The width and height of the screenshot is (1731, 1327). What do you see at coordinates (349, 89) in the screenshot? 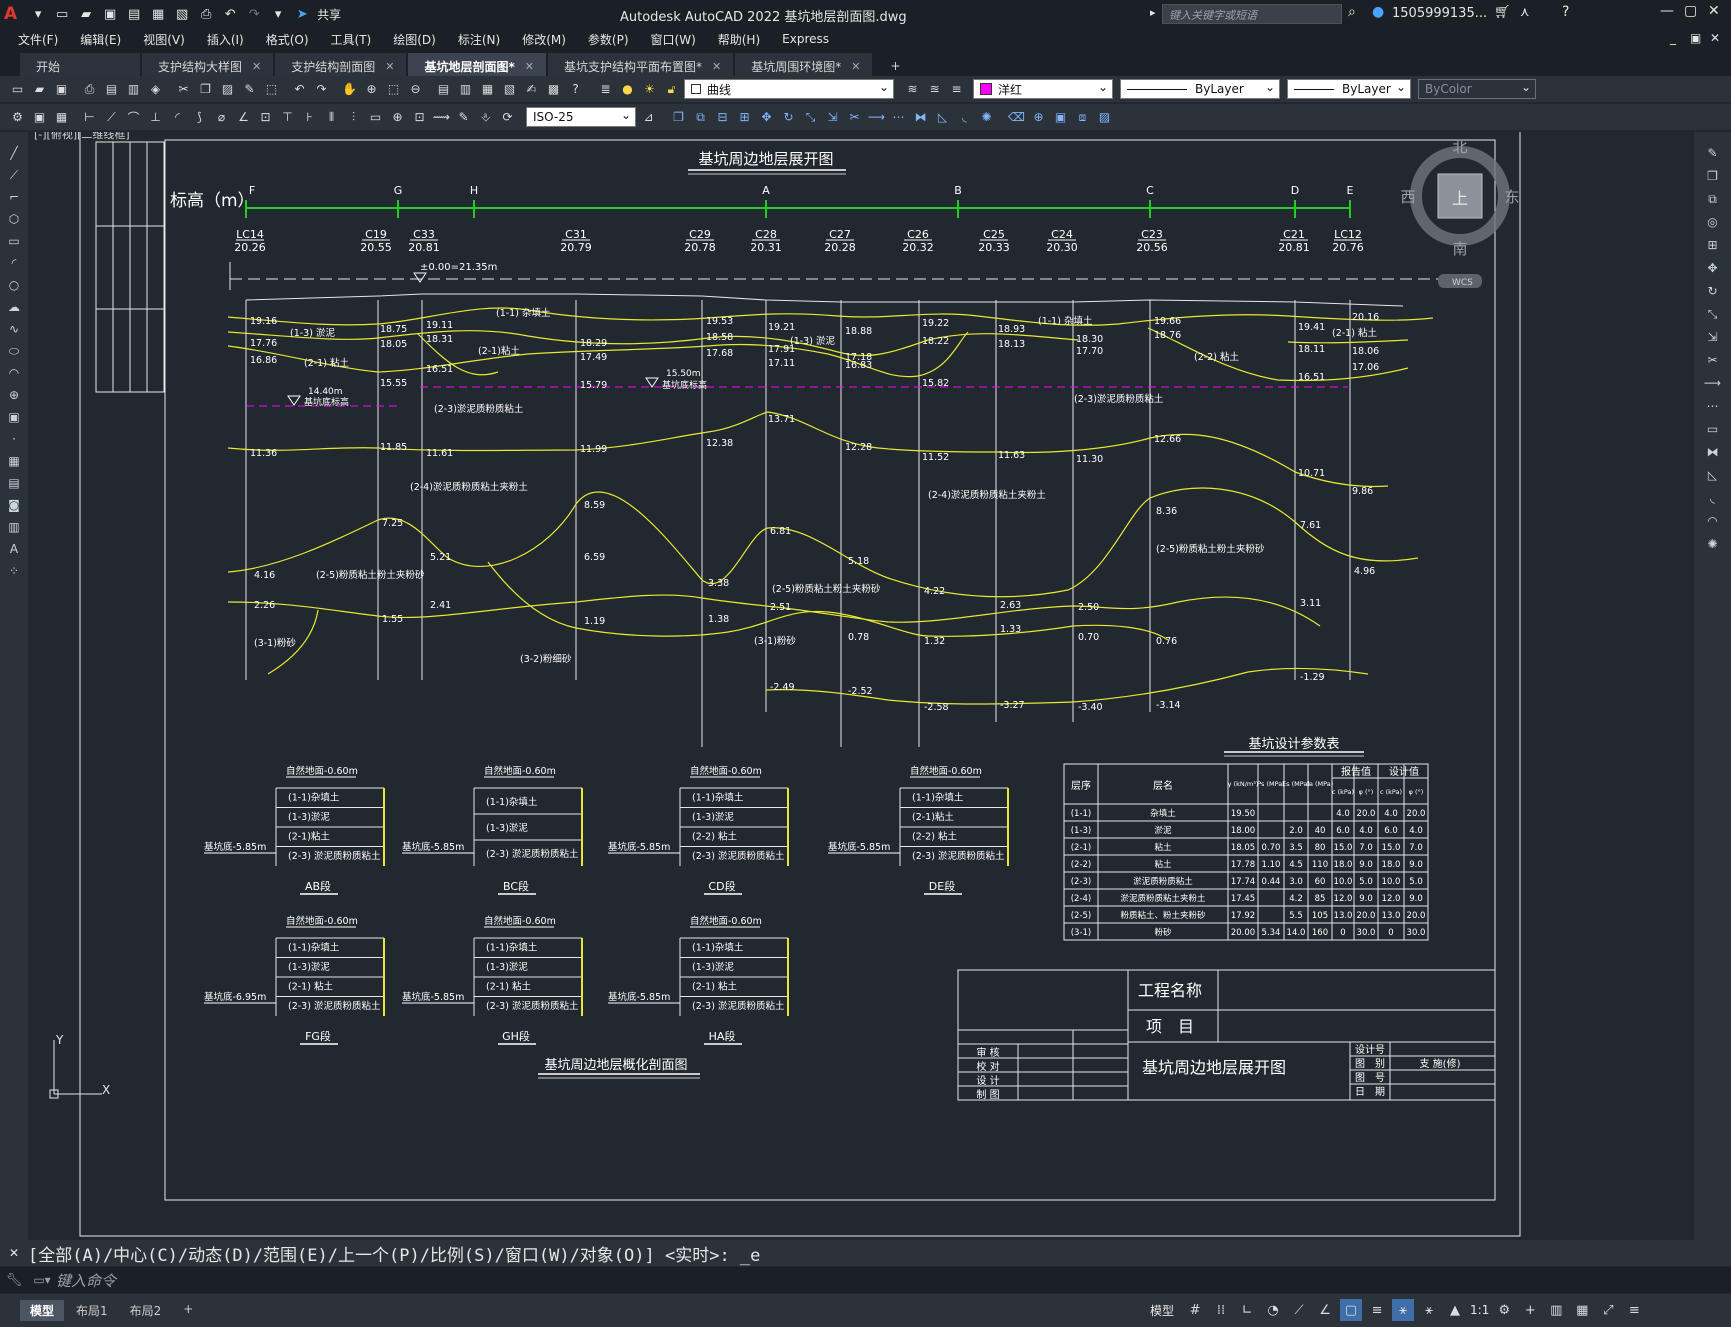
I see `pan-icon: ✋` at bounding box center [349, 89].